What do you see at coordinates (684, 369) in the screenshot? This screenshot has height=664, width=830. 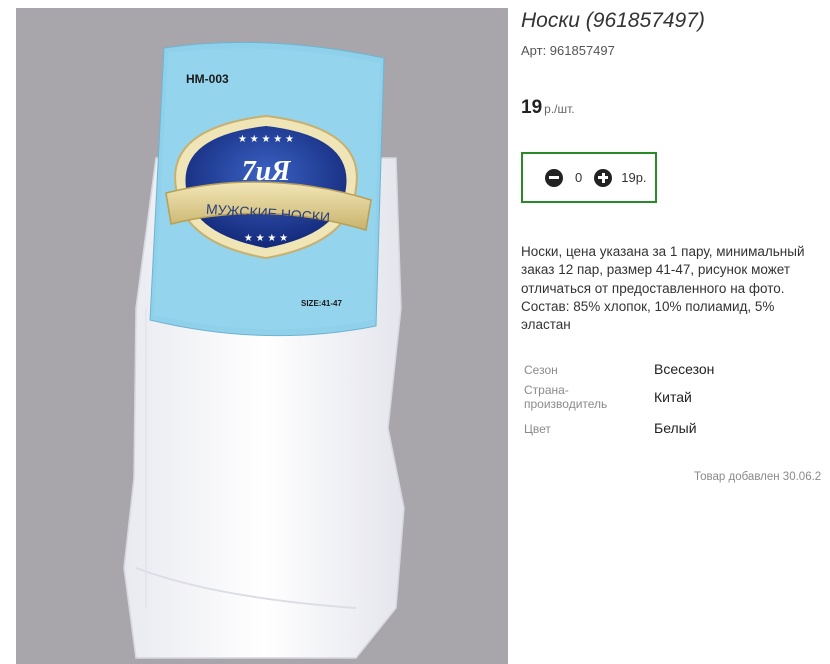 I see `property-value: Всесезон` at bounding box center [684, 369].